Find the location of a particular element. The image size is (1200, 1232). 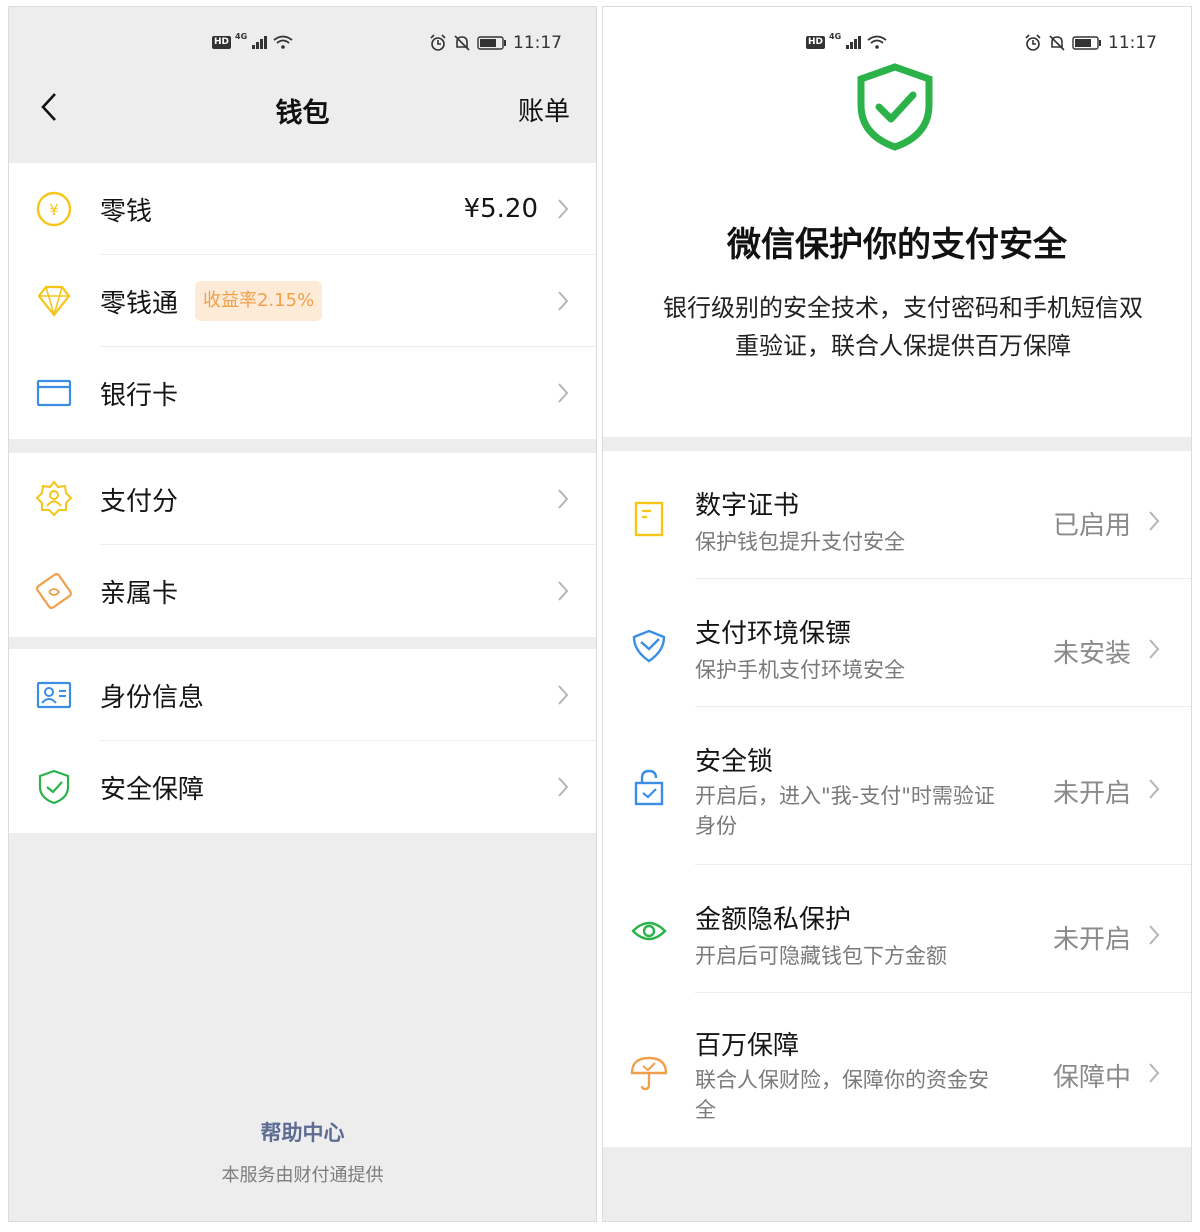

feature-status: 保障中 is located at coordinates (1091, 1078).